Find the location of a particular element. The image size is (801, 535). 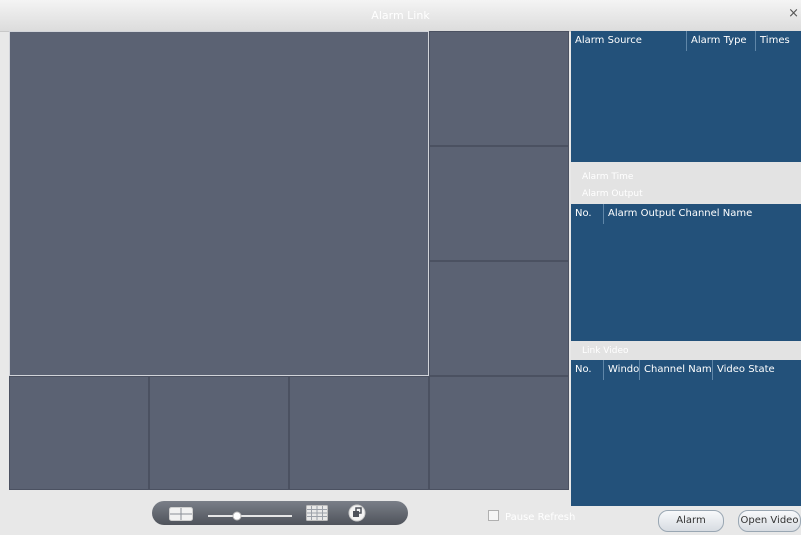

column-channel-name: Channel Name is located at coordinates (676, 370).